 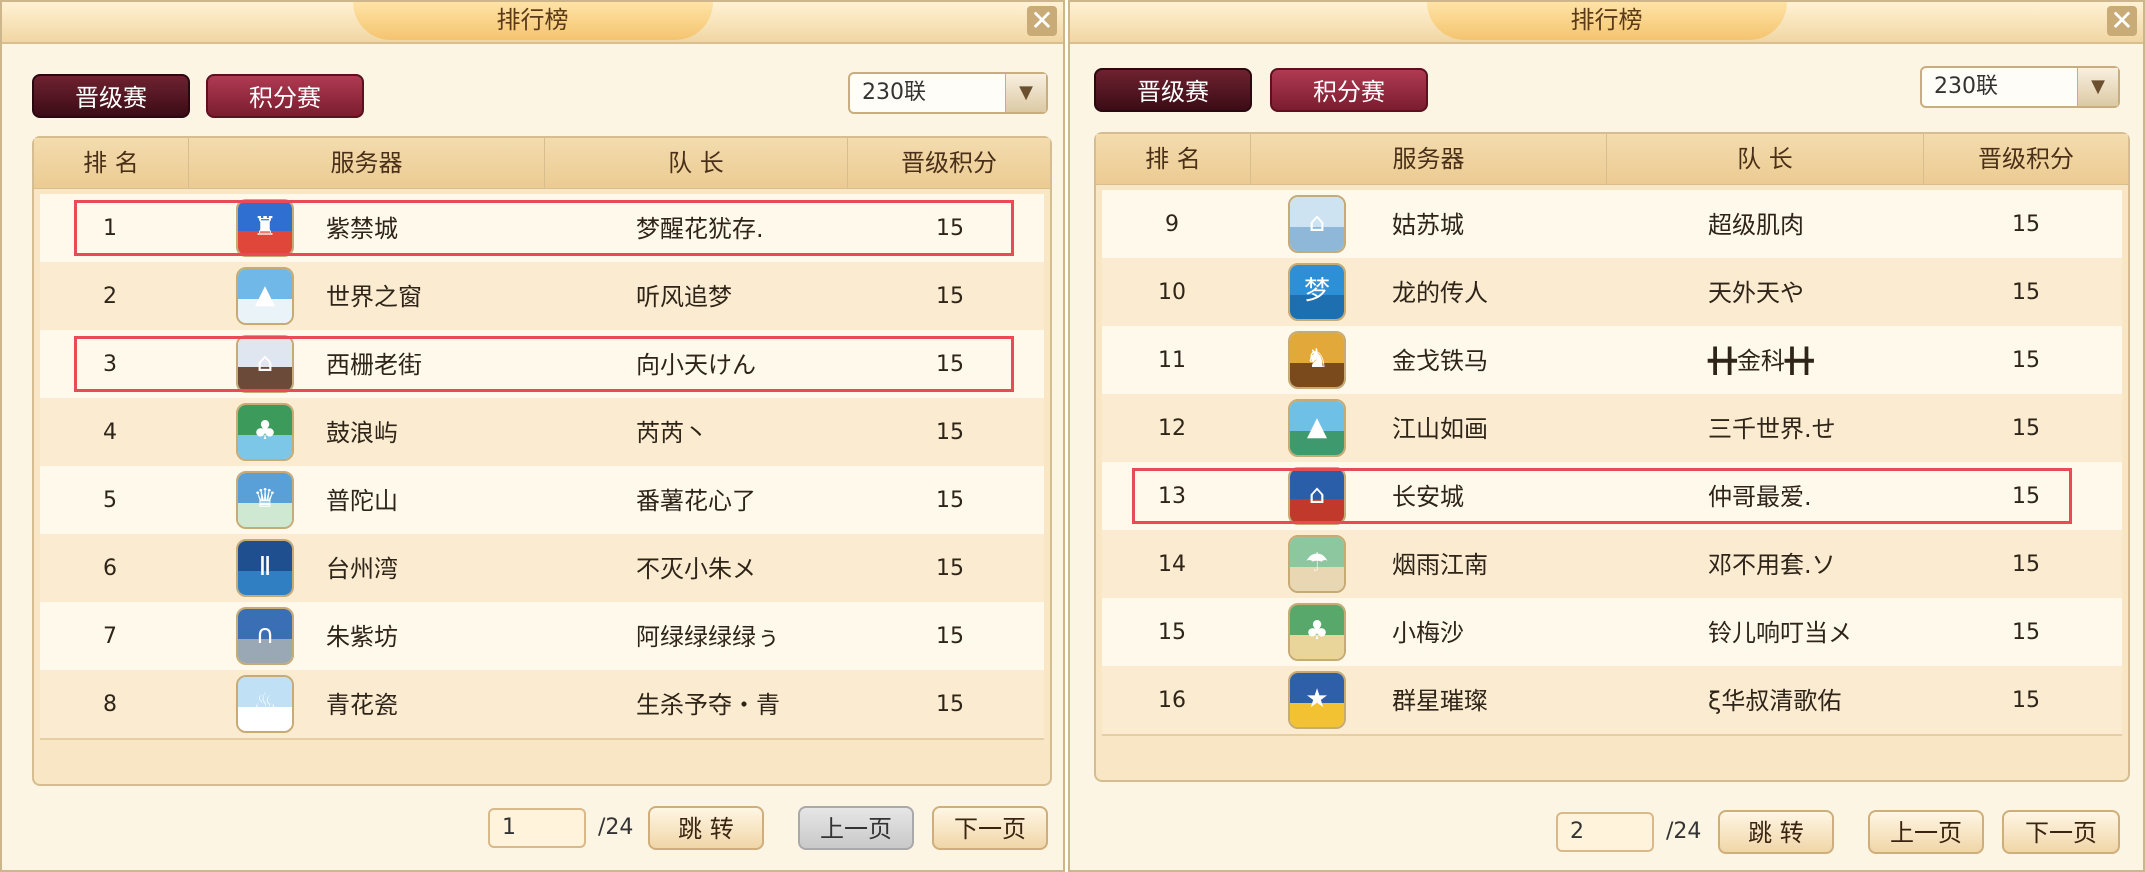 I want to click on table-row: 3 ⌂ 西栅老街 向小天けん 15, so click(x=542, y=365).